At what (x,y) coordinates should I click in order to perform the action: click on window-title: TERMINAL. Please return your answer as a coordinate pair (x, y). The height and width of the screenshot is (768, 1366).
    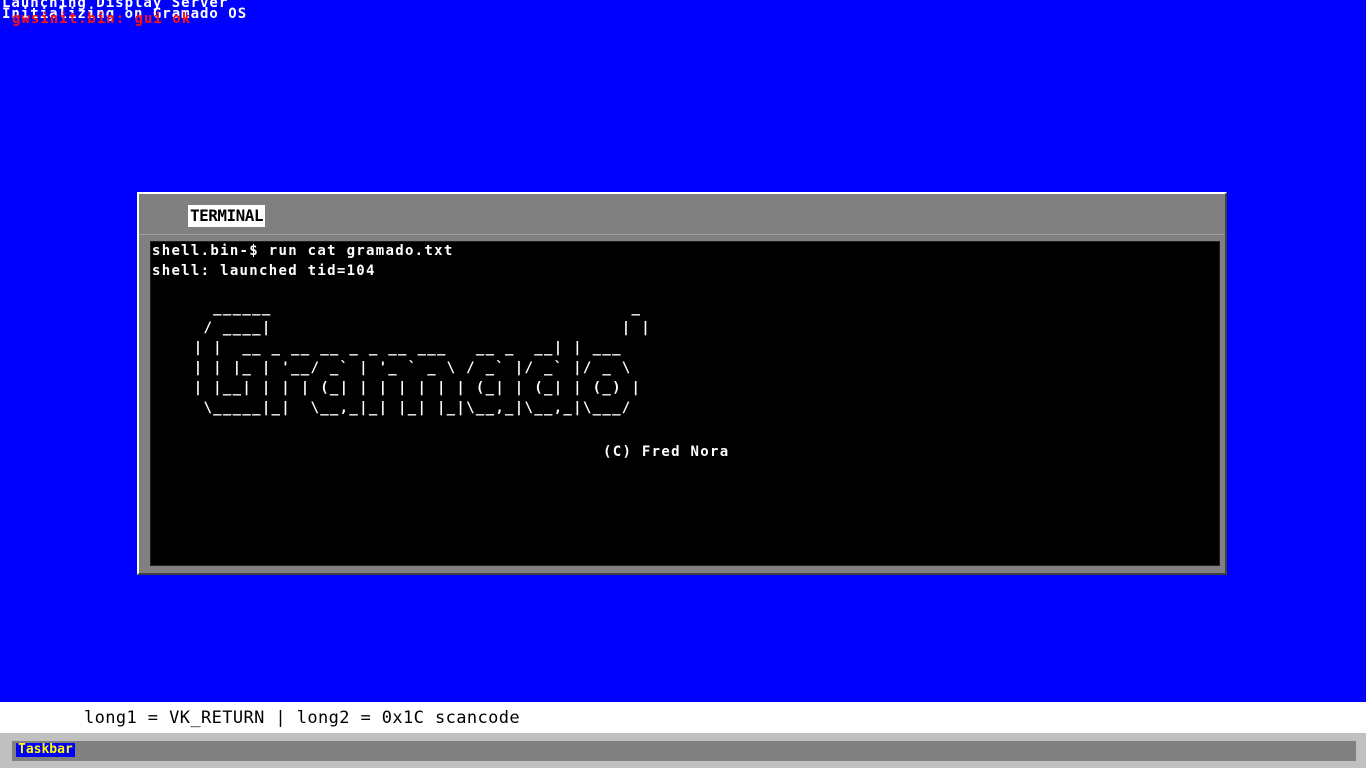
    Looking at the image, I should click on (227, 216).